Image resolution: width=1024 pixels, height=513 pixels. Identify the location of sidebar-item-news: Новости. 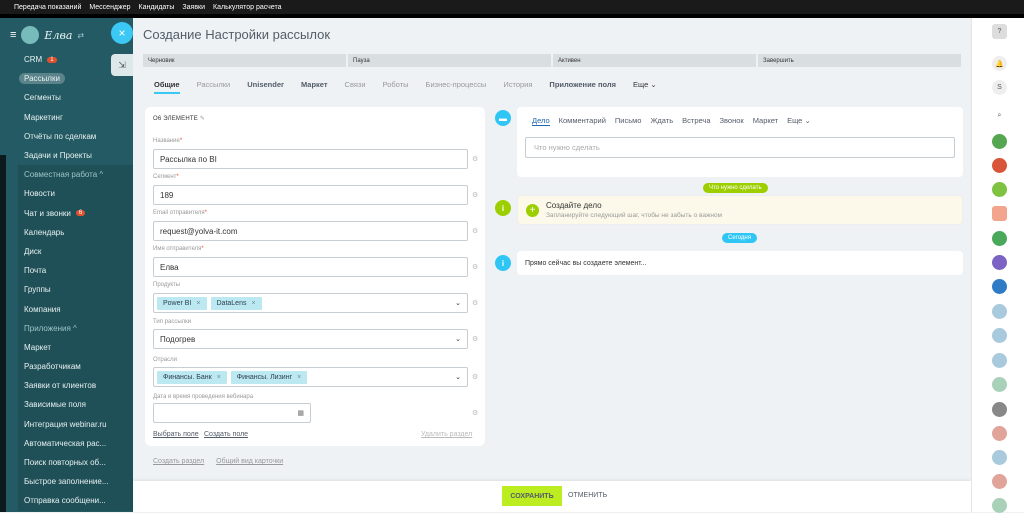
(75, 194).